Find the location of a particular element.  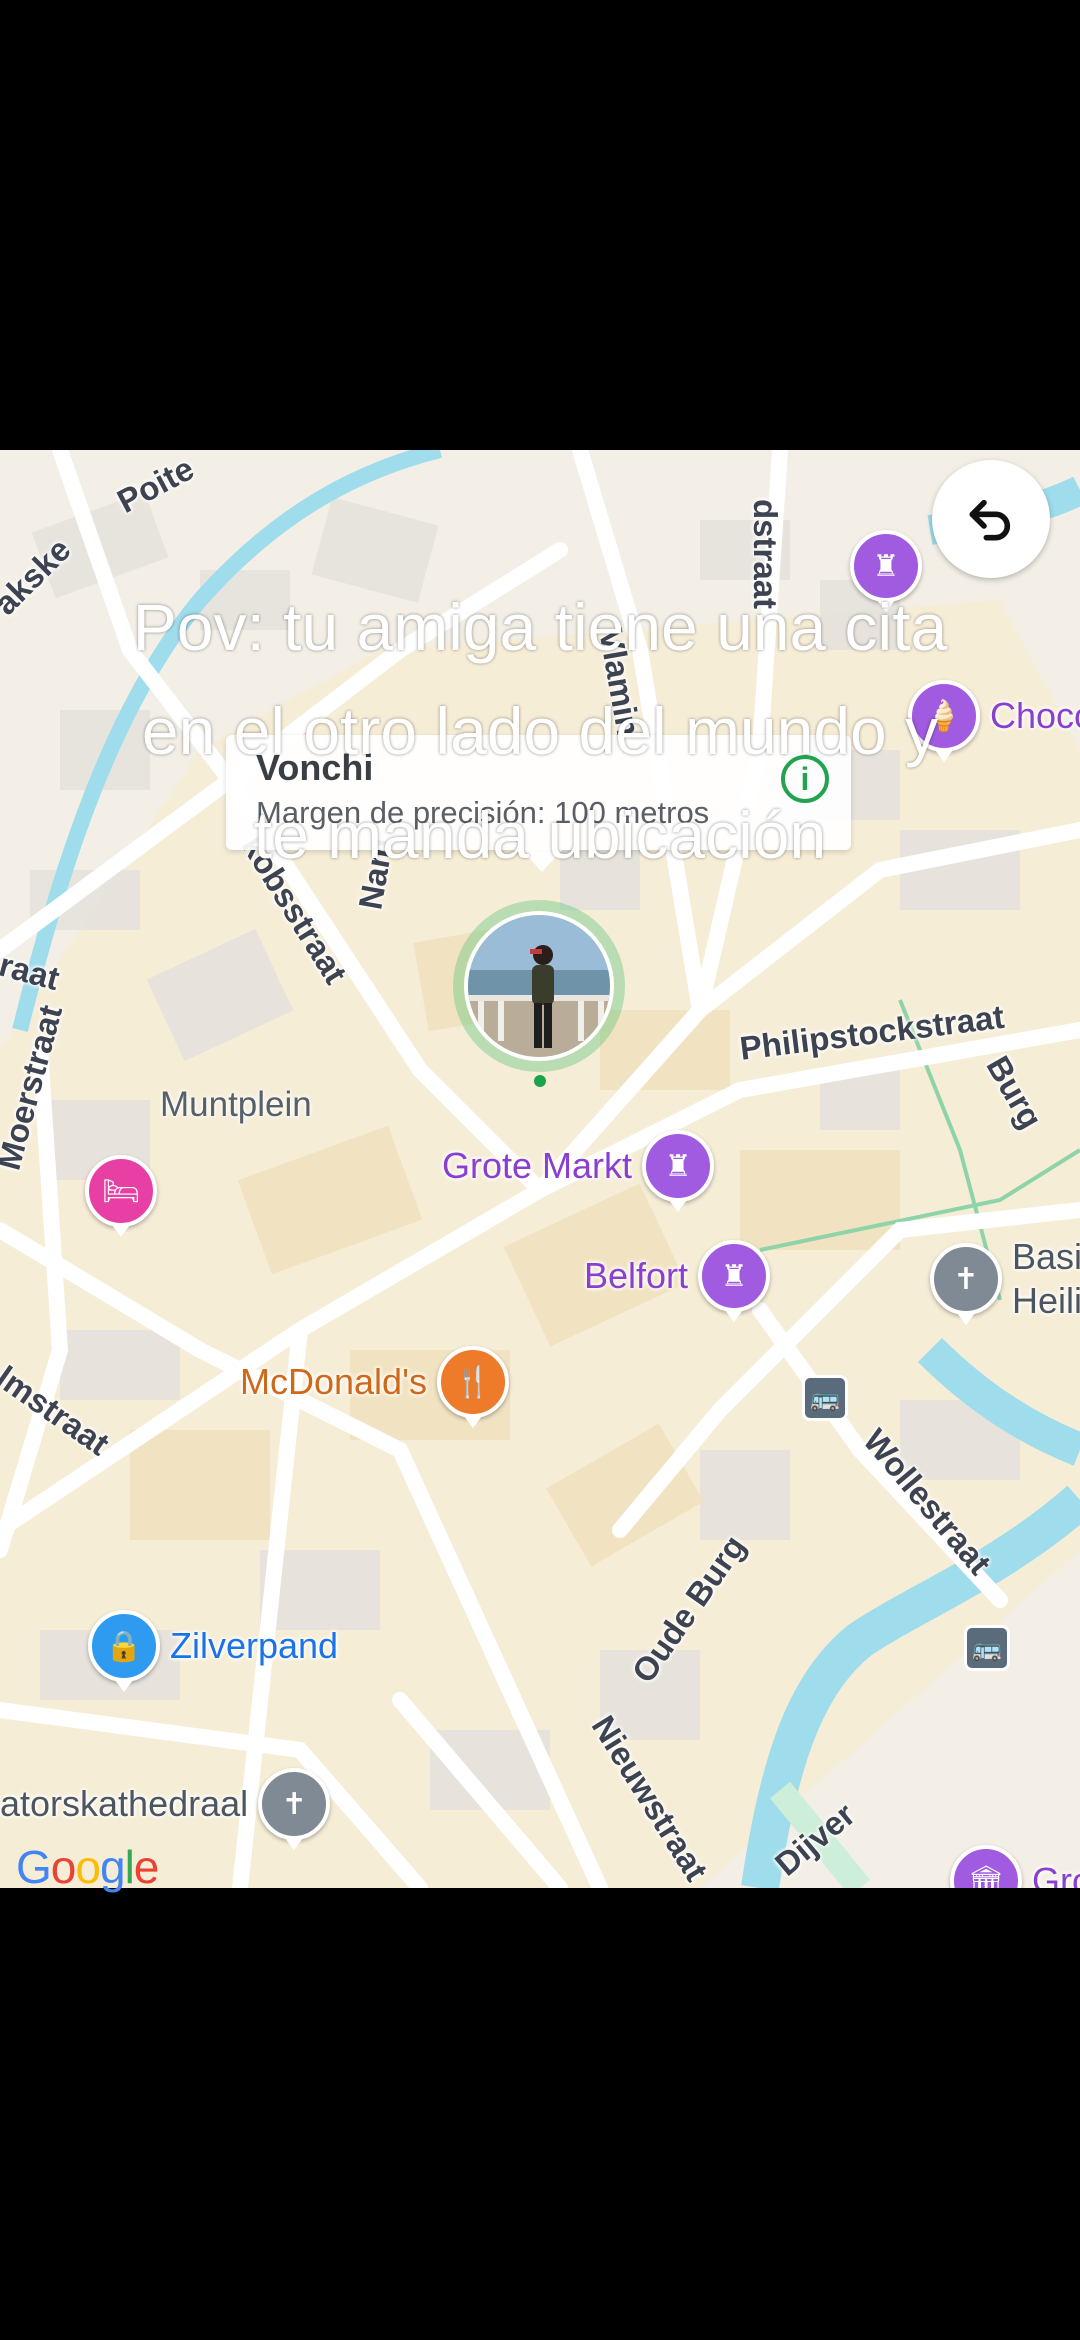

poi-label: atorskathedraal is located at coordinates (124, 1803).